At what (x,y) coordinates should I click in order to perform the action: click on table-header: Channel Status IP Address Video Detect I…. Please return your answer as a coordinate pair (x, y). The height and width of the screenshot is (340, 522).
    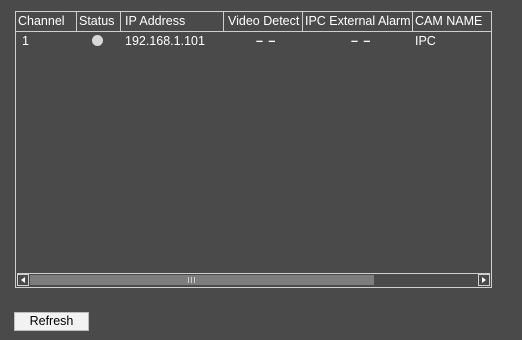
    Looking at the image, I should click on (253, 22).